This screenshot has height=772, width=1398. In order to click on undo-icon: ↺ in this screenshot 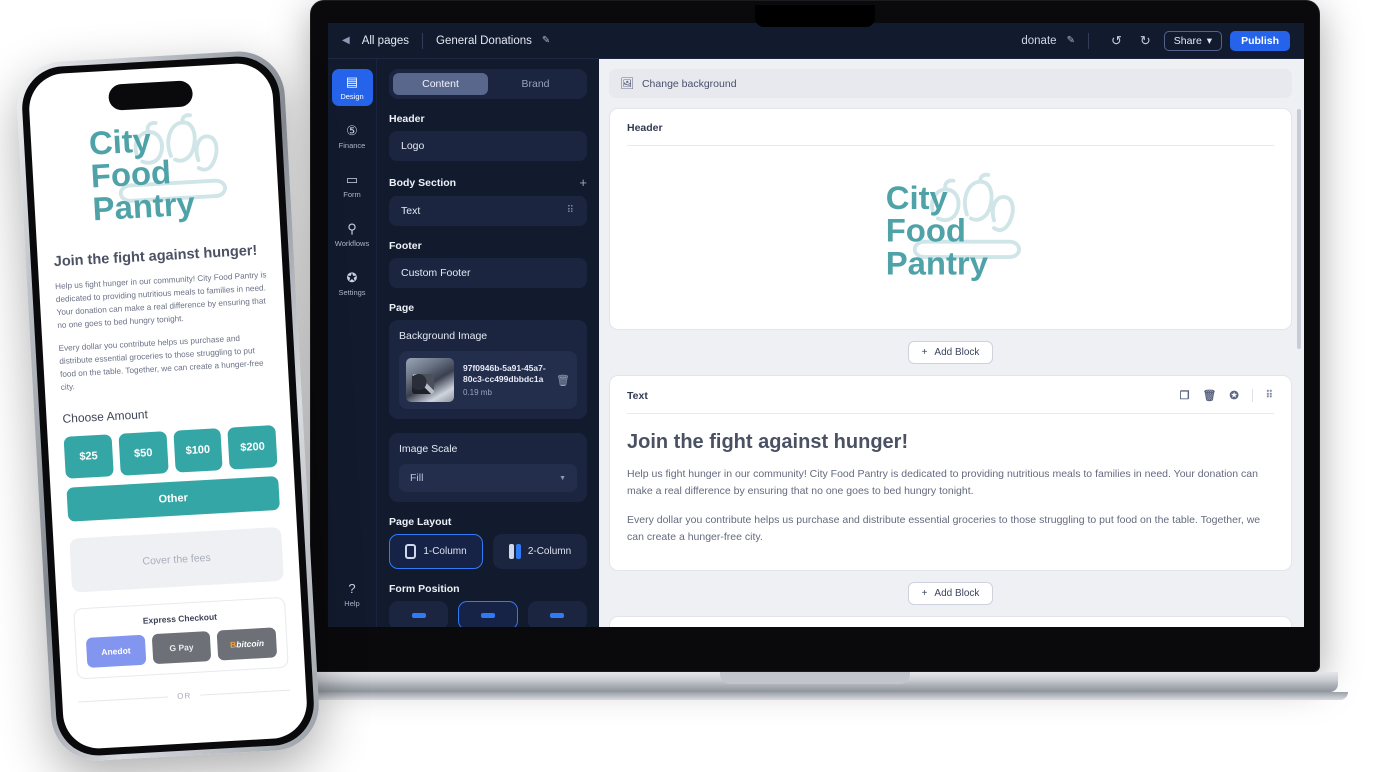, I will do `click(1116, 41)`.